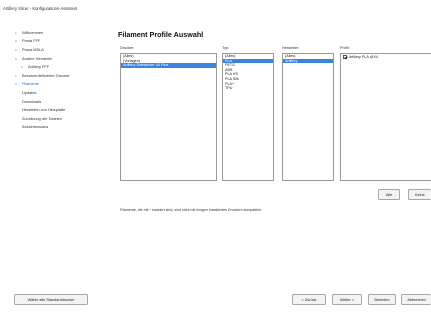 The width and height of the screenshot is (431, 318). What do you see at coordinates (386, 57) in the screenshot?
I see `profile-row: Artillery PLA @X4` at bounding box center [386, 57].